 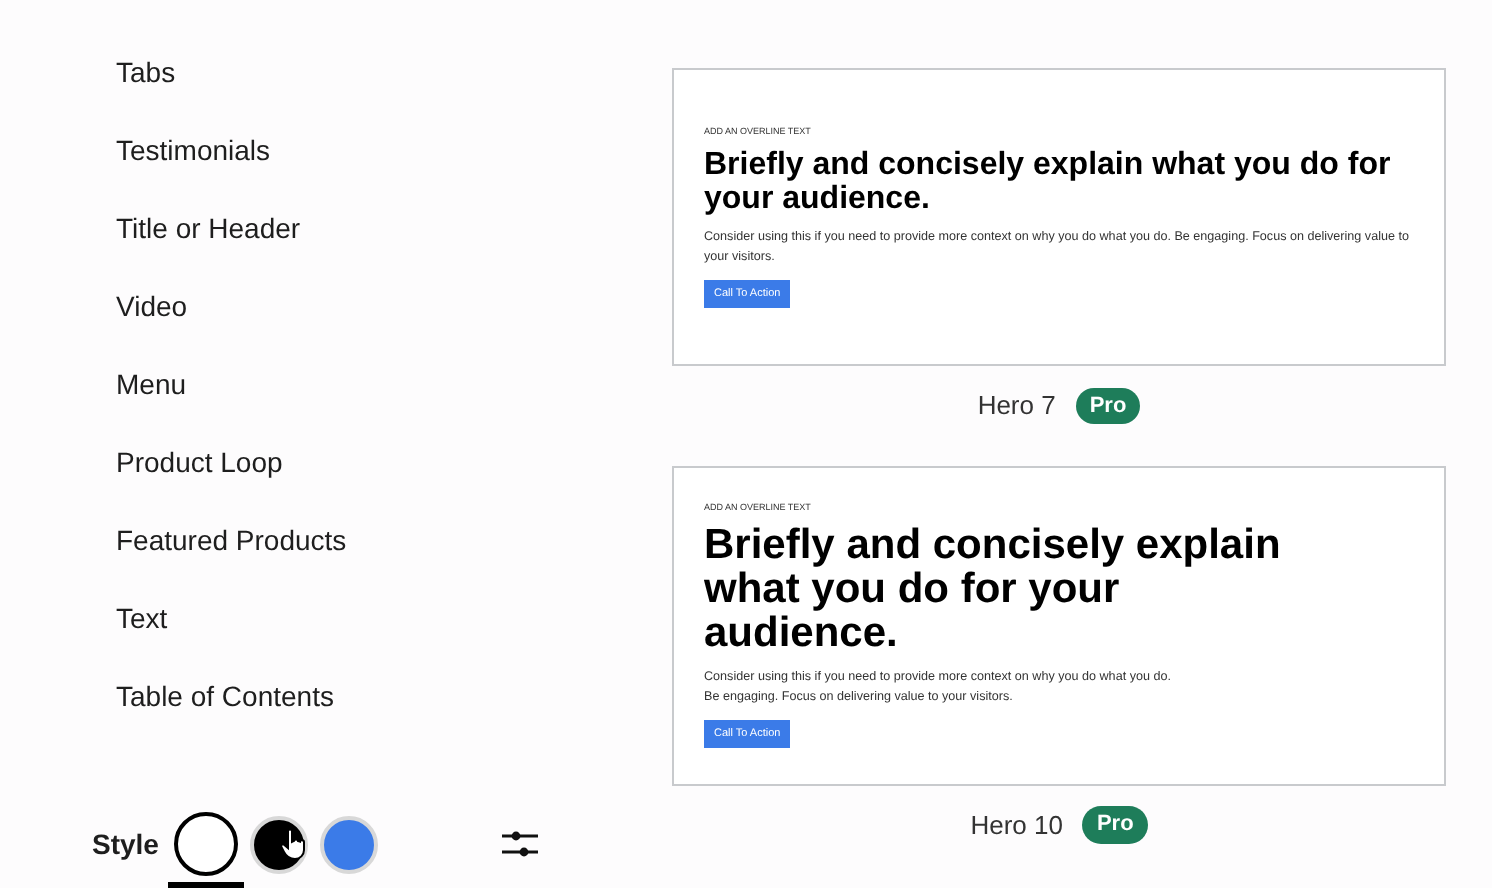 What do you see at coordinates (294, 843) in the screenshot?
I see `hand-cursor-icon` at bounding box center [294, 843].